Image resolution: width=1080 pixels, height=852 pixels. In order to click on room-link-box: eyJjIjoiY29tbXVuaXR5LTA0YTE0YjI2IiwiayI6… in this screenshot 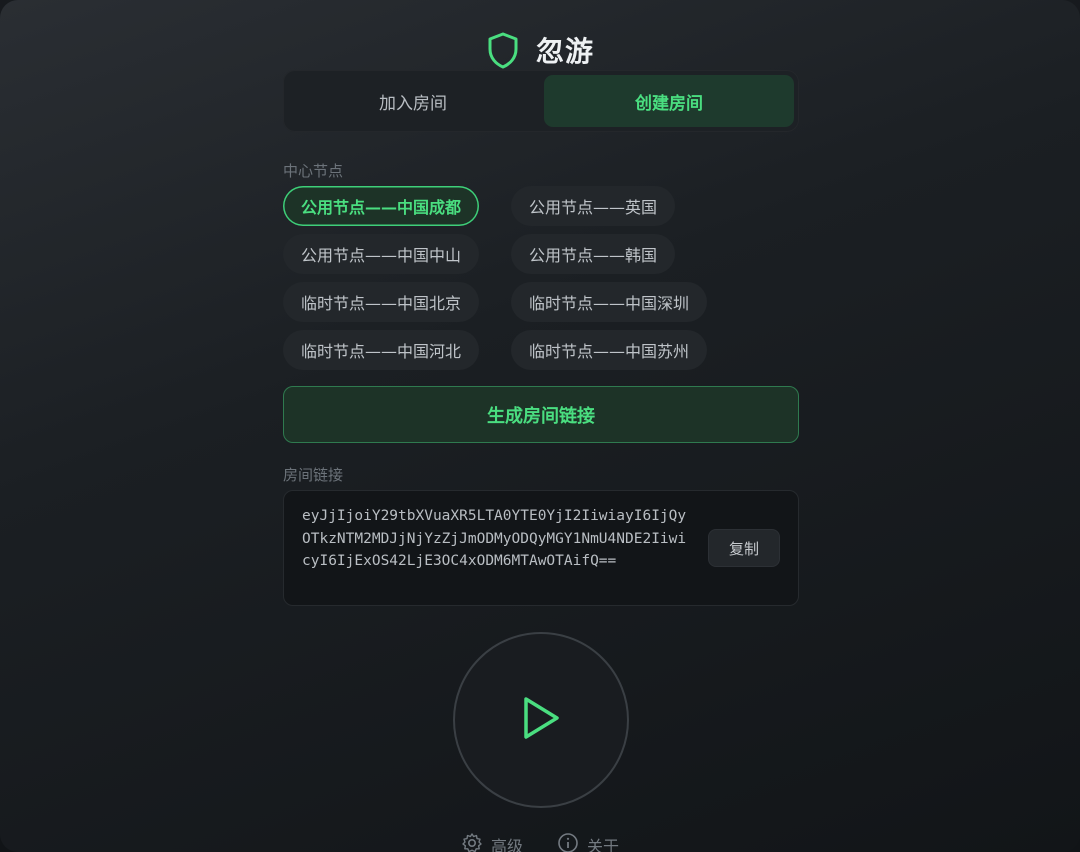, I will do `click(541, 548)`.